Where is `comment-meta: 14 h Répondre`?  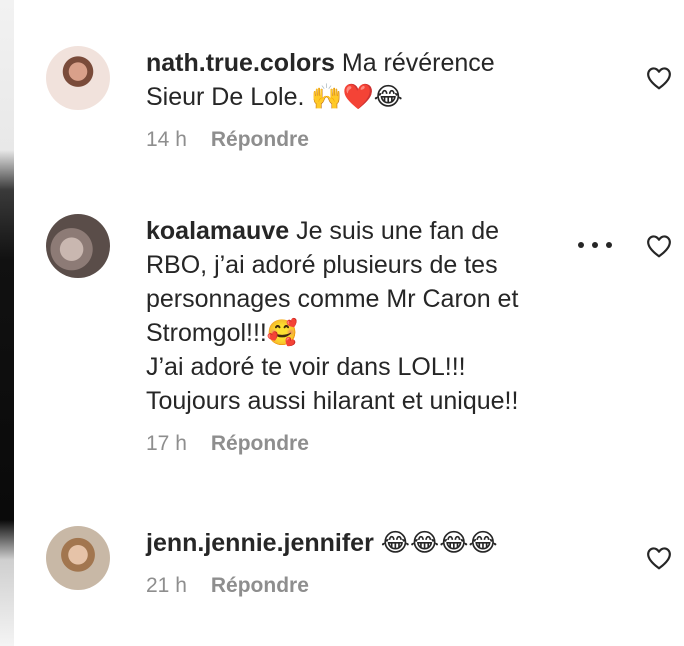 comment-meta: 14 h Répondre is located at coordinates (381, 140).